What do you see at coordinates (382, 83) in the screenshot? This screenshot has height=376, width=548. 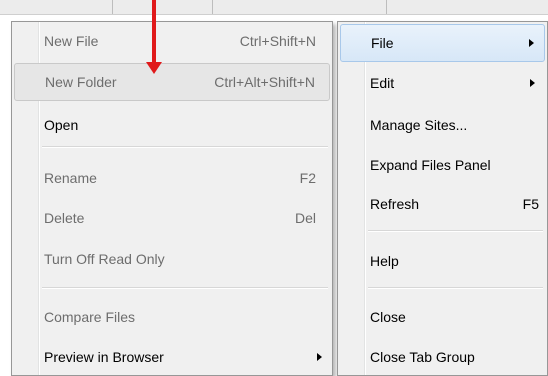 I see `menu-item-label: Edit` at bounding box center [382, 83].